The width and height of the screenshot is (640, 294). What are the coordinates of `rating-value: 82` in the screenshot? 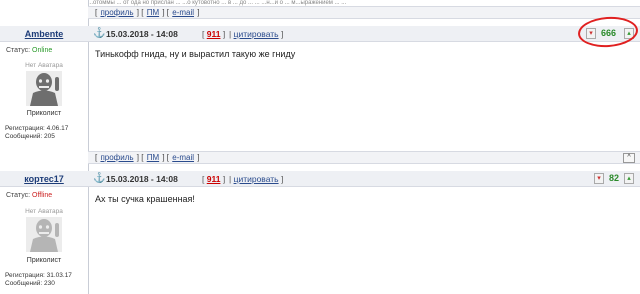 It's located at (614, 178).